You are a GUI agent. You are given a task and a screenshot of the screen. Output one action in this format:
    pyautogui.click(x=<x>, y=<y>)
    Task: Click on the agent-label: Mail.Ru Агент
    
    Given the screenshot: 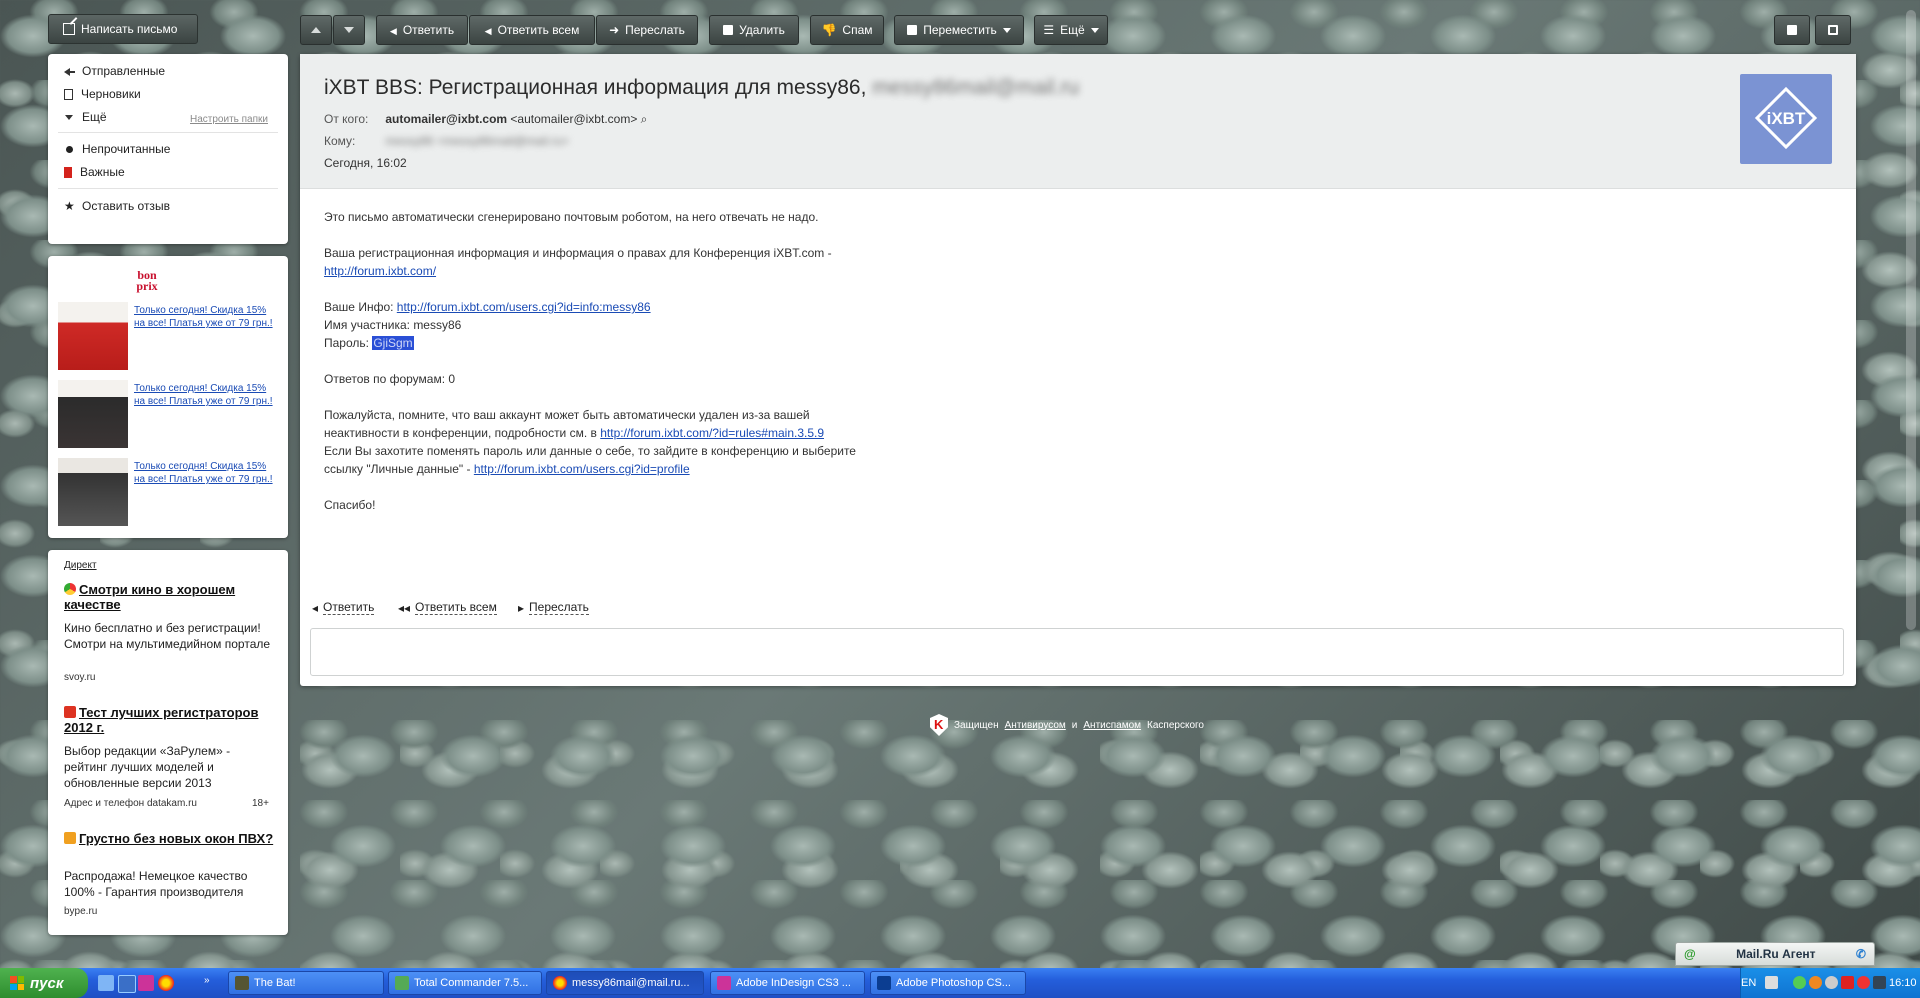 What is the action you would take?
    pyautogui.click(x=1776, y=954)
    